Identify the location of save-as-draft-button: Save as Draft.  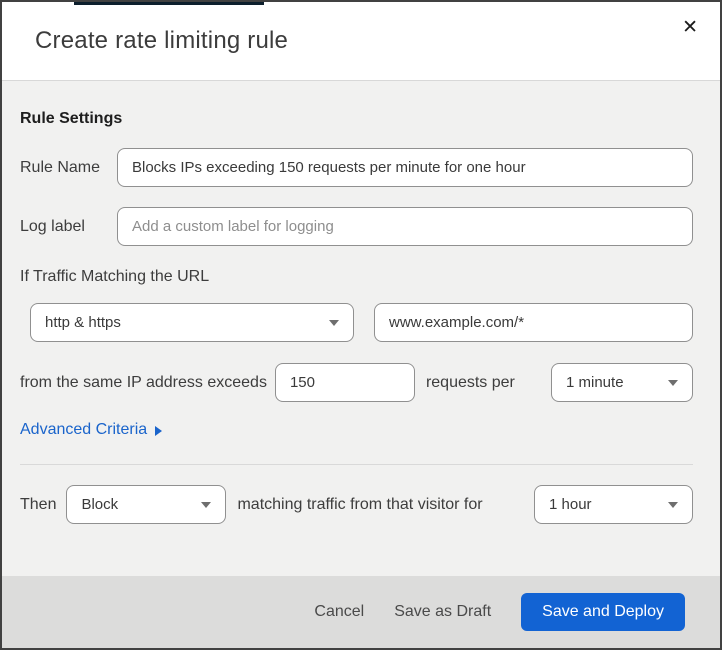
(442, 612).